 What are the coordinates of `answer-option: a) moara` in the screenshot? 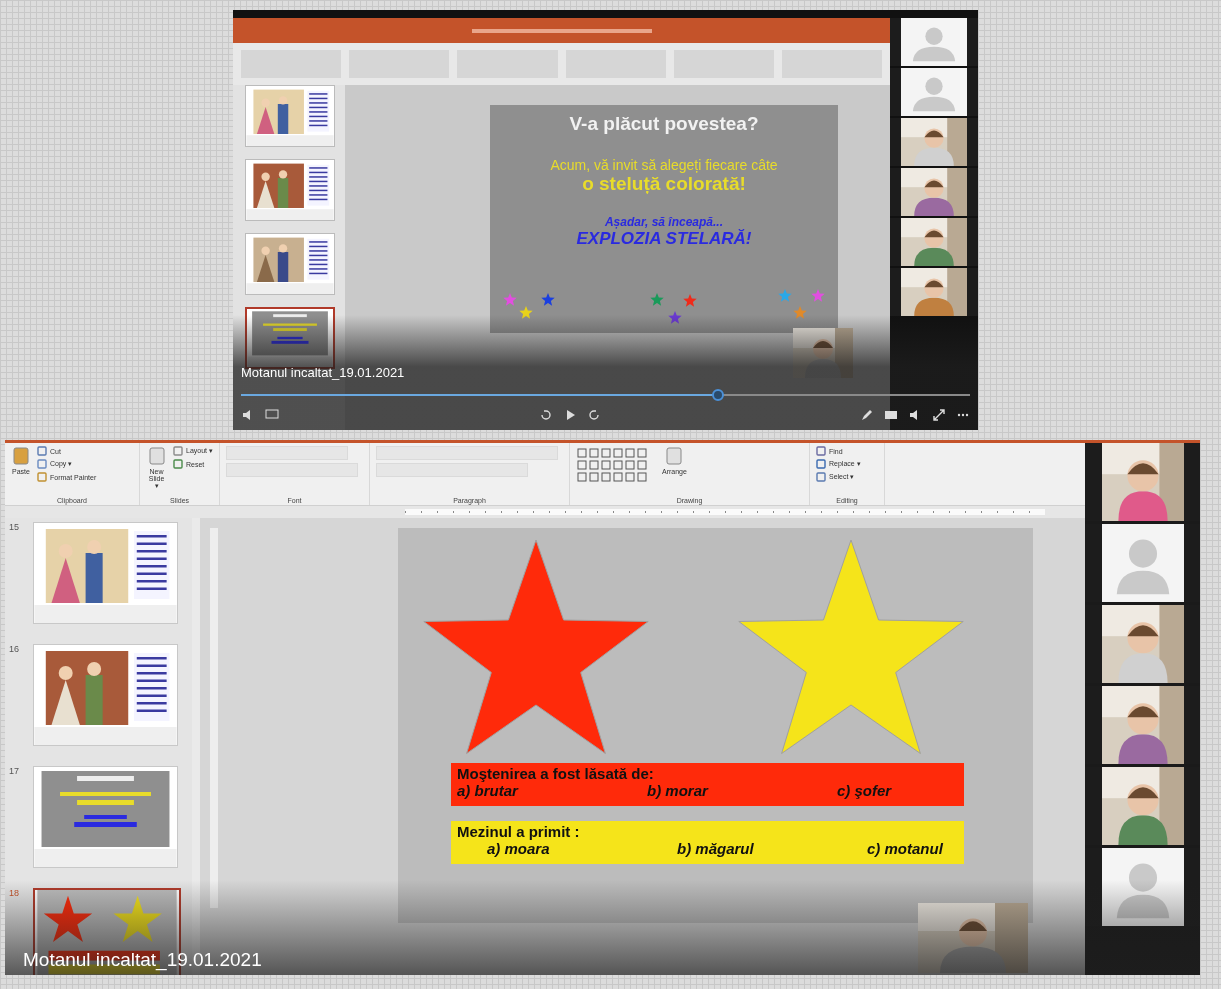 It's located at (582, 848).